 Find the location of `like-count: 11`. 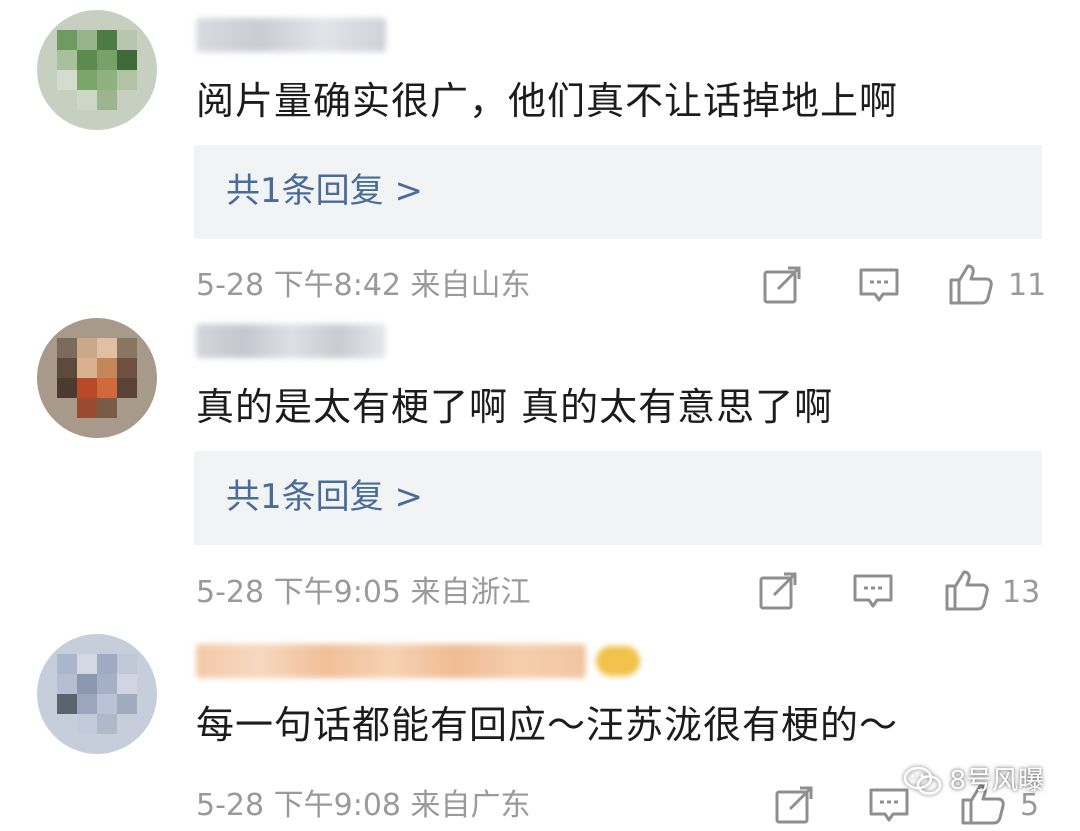

like-count: 11 is located at coordinates (1027, 285).